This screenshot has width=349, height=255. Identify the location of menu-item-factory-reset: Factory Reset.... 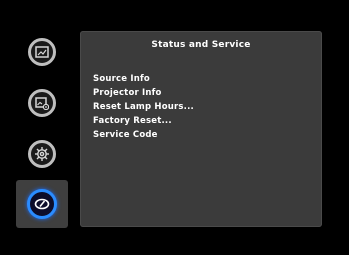
(143, 121).